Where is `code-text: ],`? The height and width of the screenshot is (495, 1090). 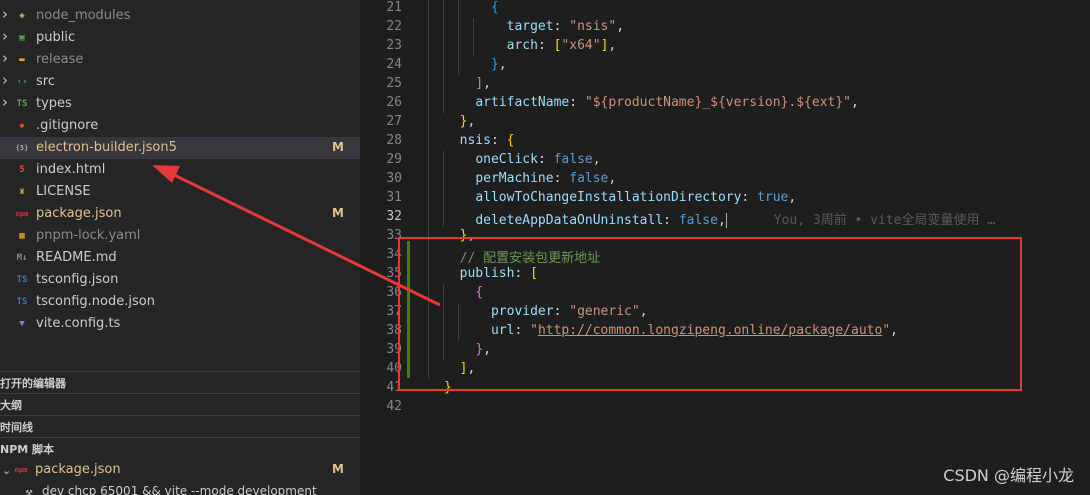
code-text: ], is located at coordinates (483, 83).